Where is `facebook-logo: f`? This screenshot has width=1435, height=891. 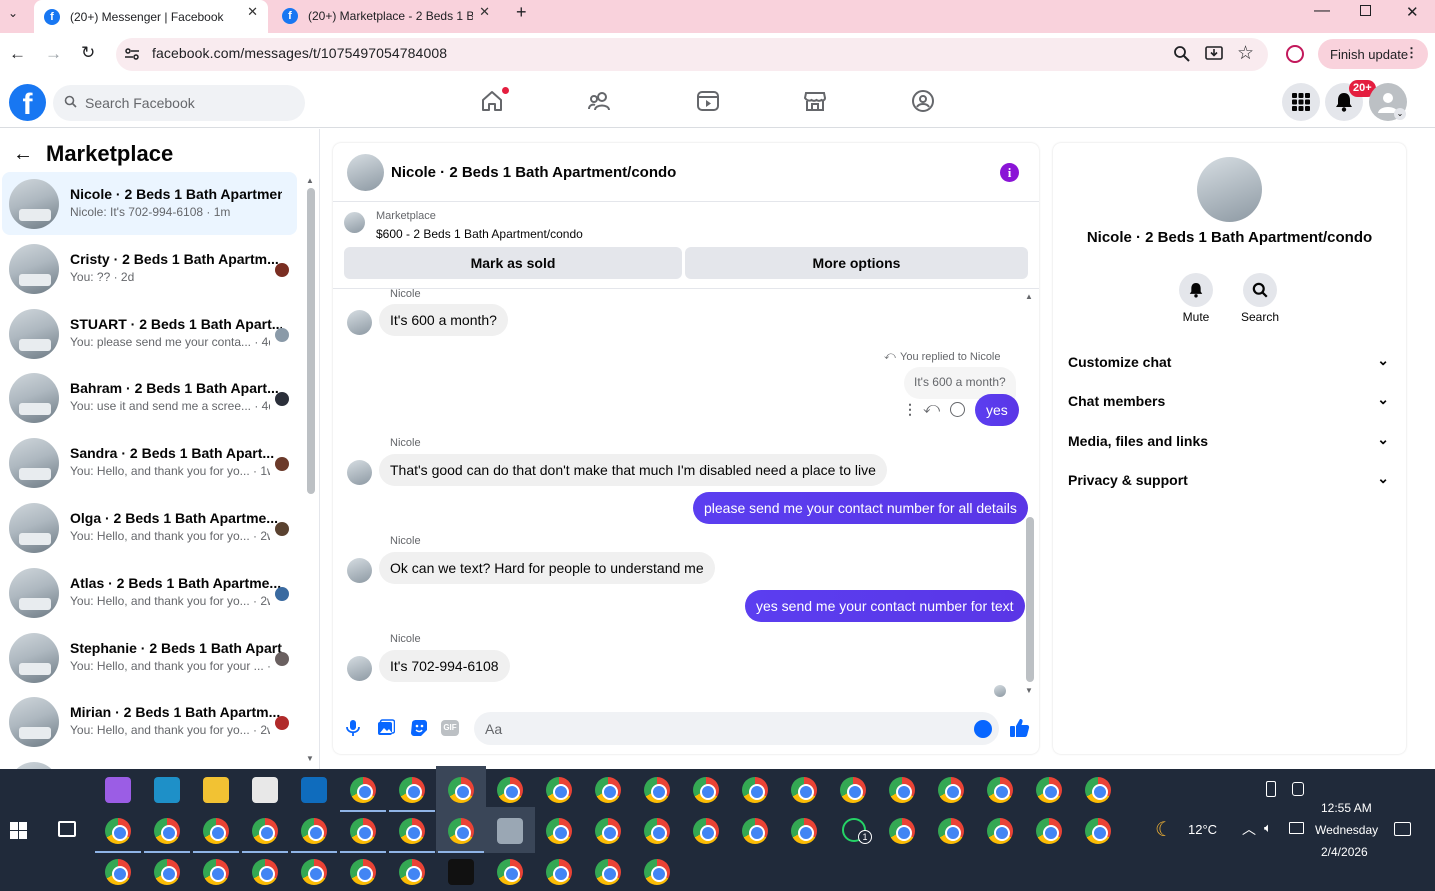 facebook-logo: f is located at coordinates (27, 102).